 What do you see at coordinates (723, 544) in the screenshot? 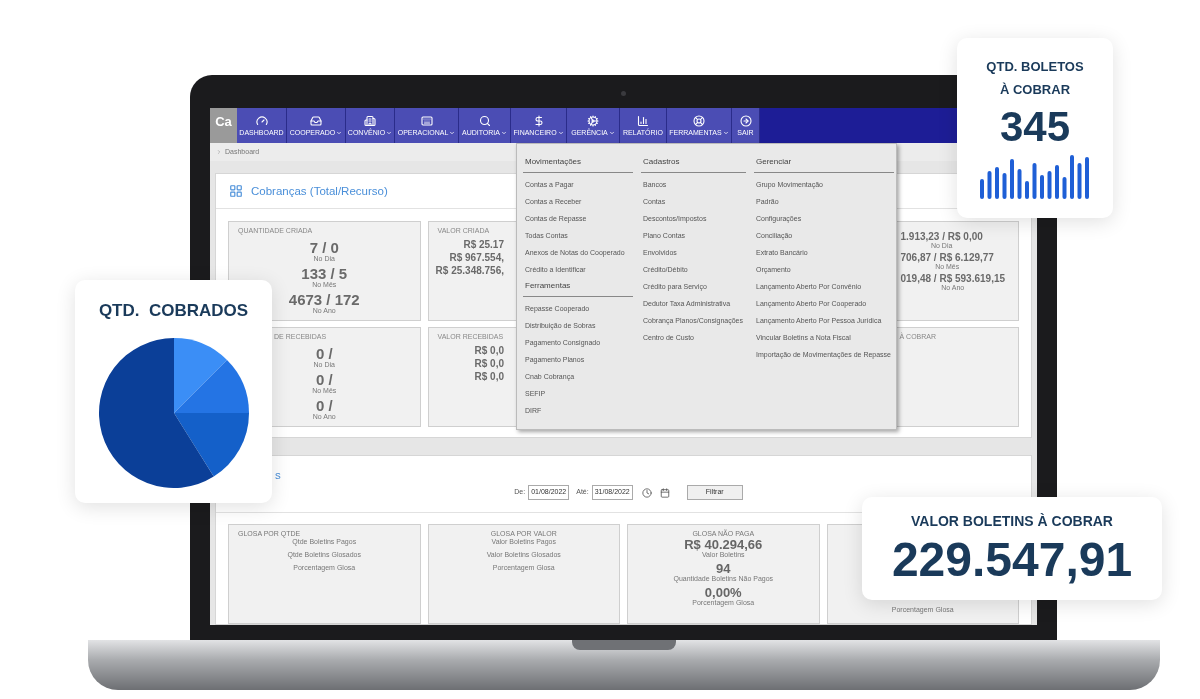
I see `stat-value: R$ 40.294,66` at bounding box center [723, 544].